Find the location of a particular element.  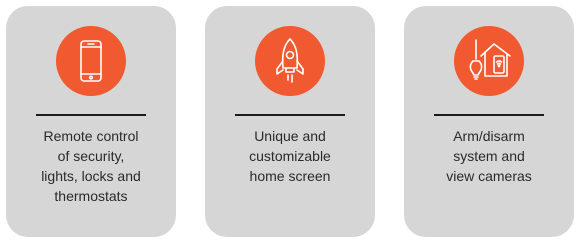

feature-description: Arm/disarm system and view cameras is located at coordinates (489, 156).